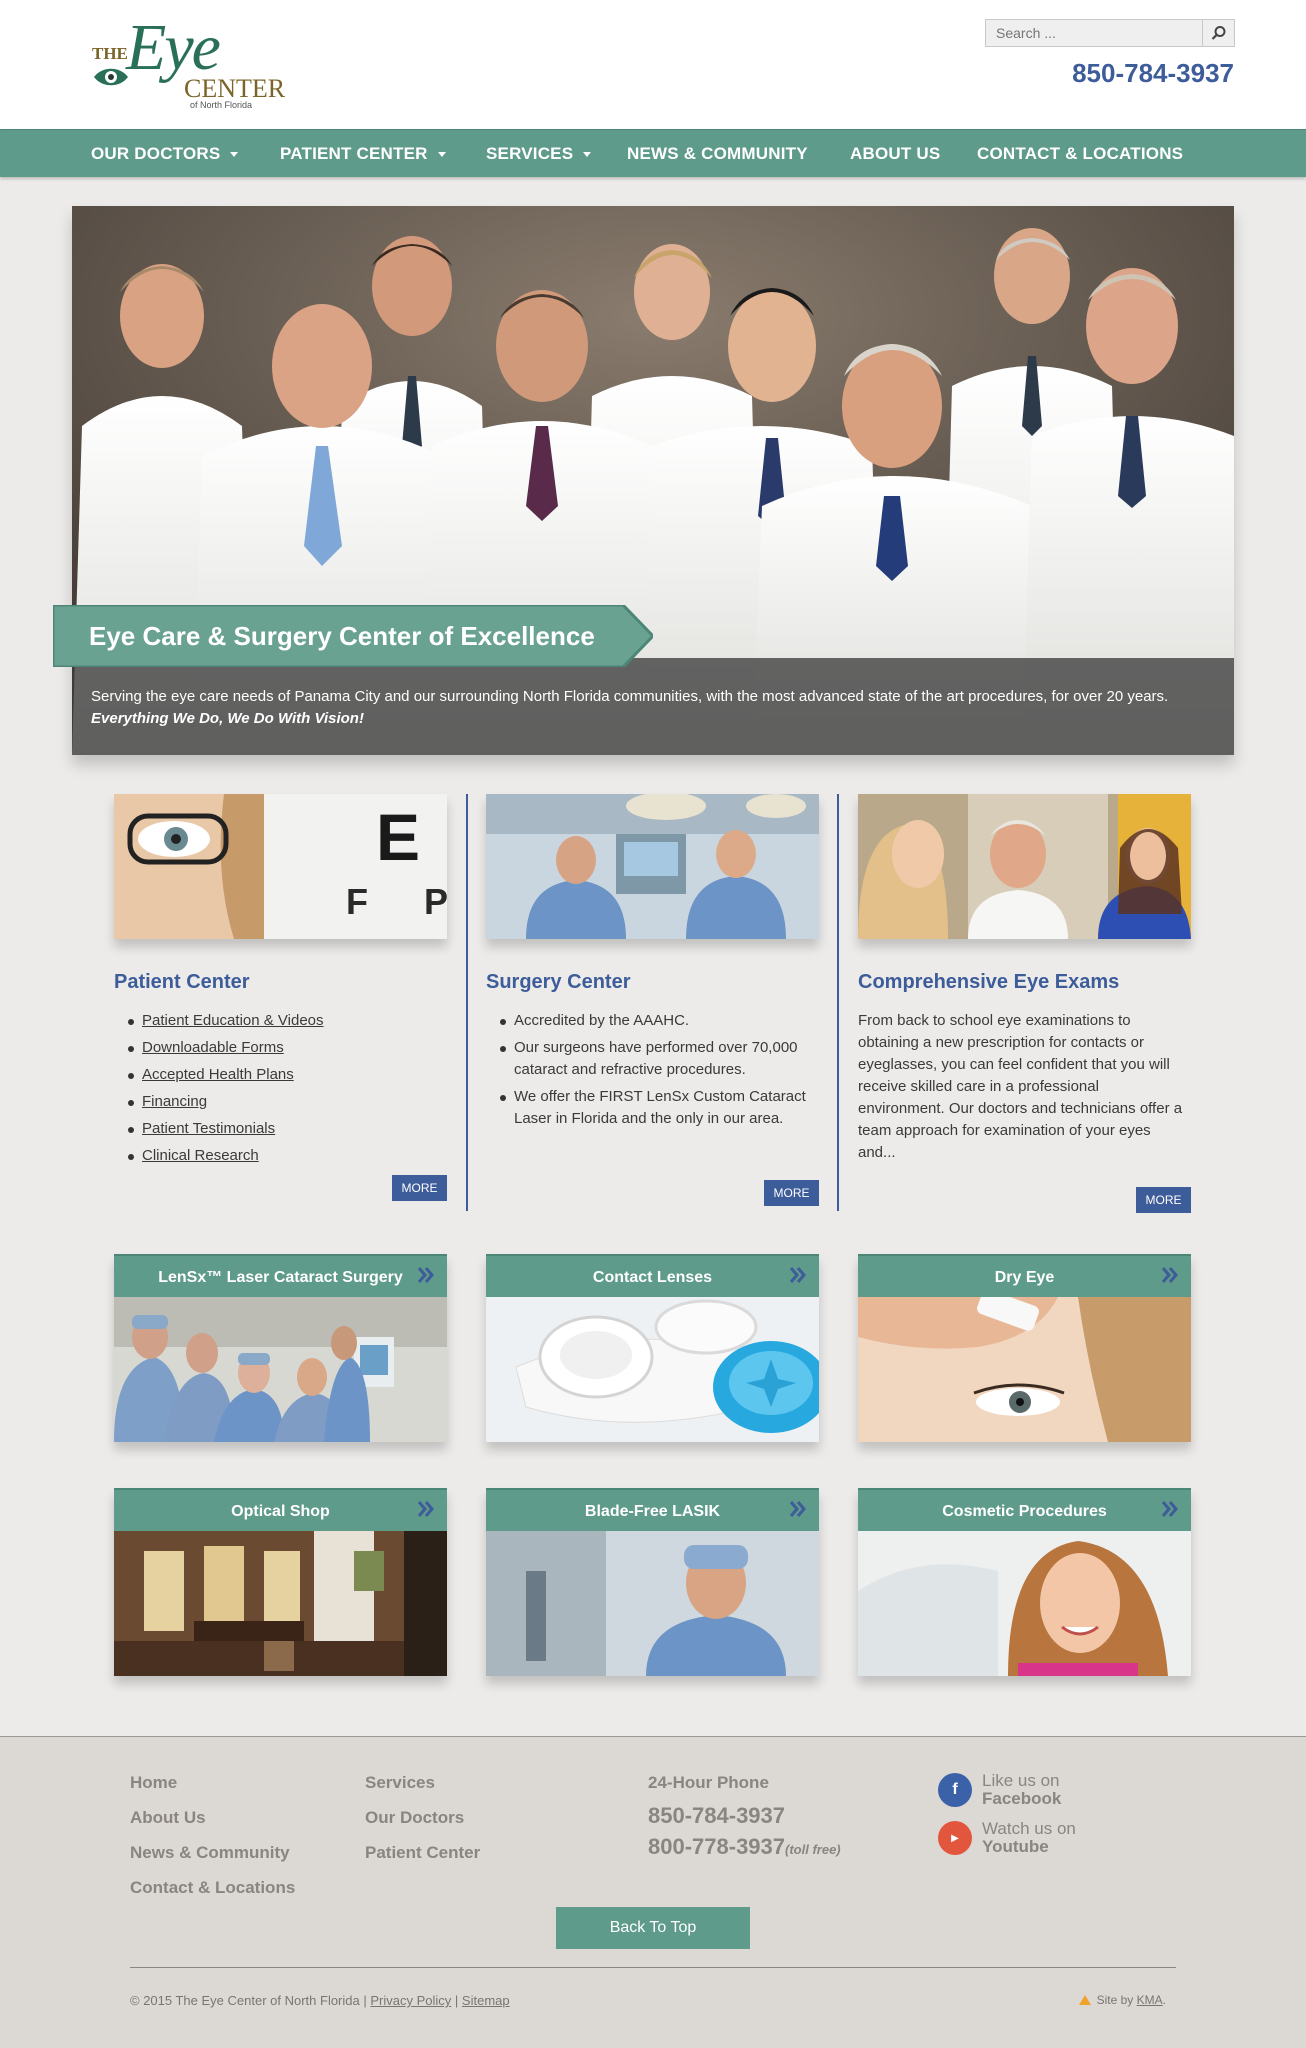  Describe the element at coordinates (1024, 866) in the screenshot. I see `eye-exams-image` at that location.